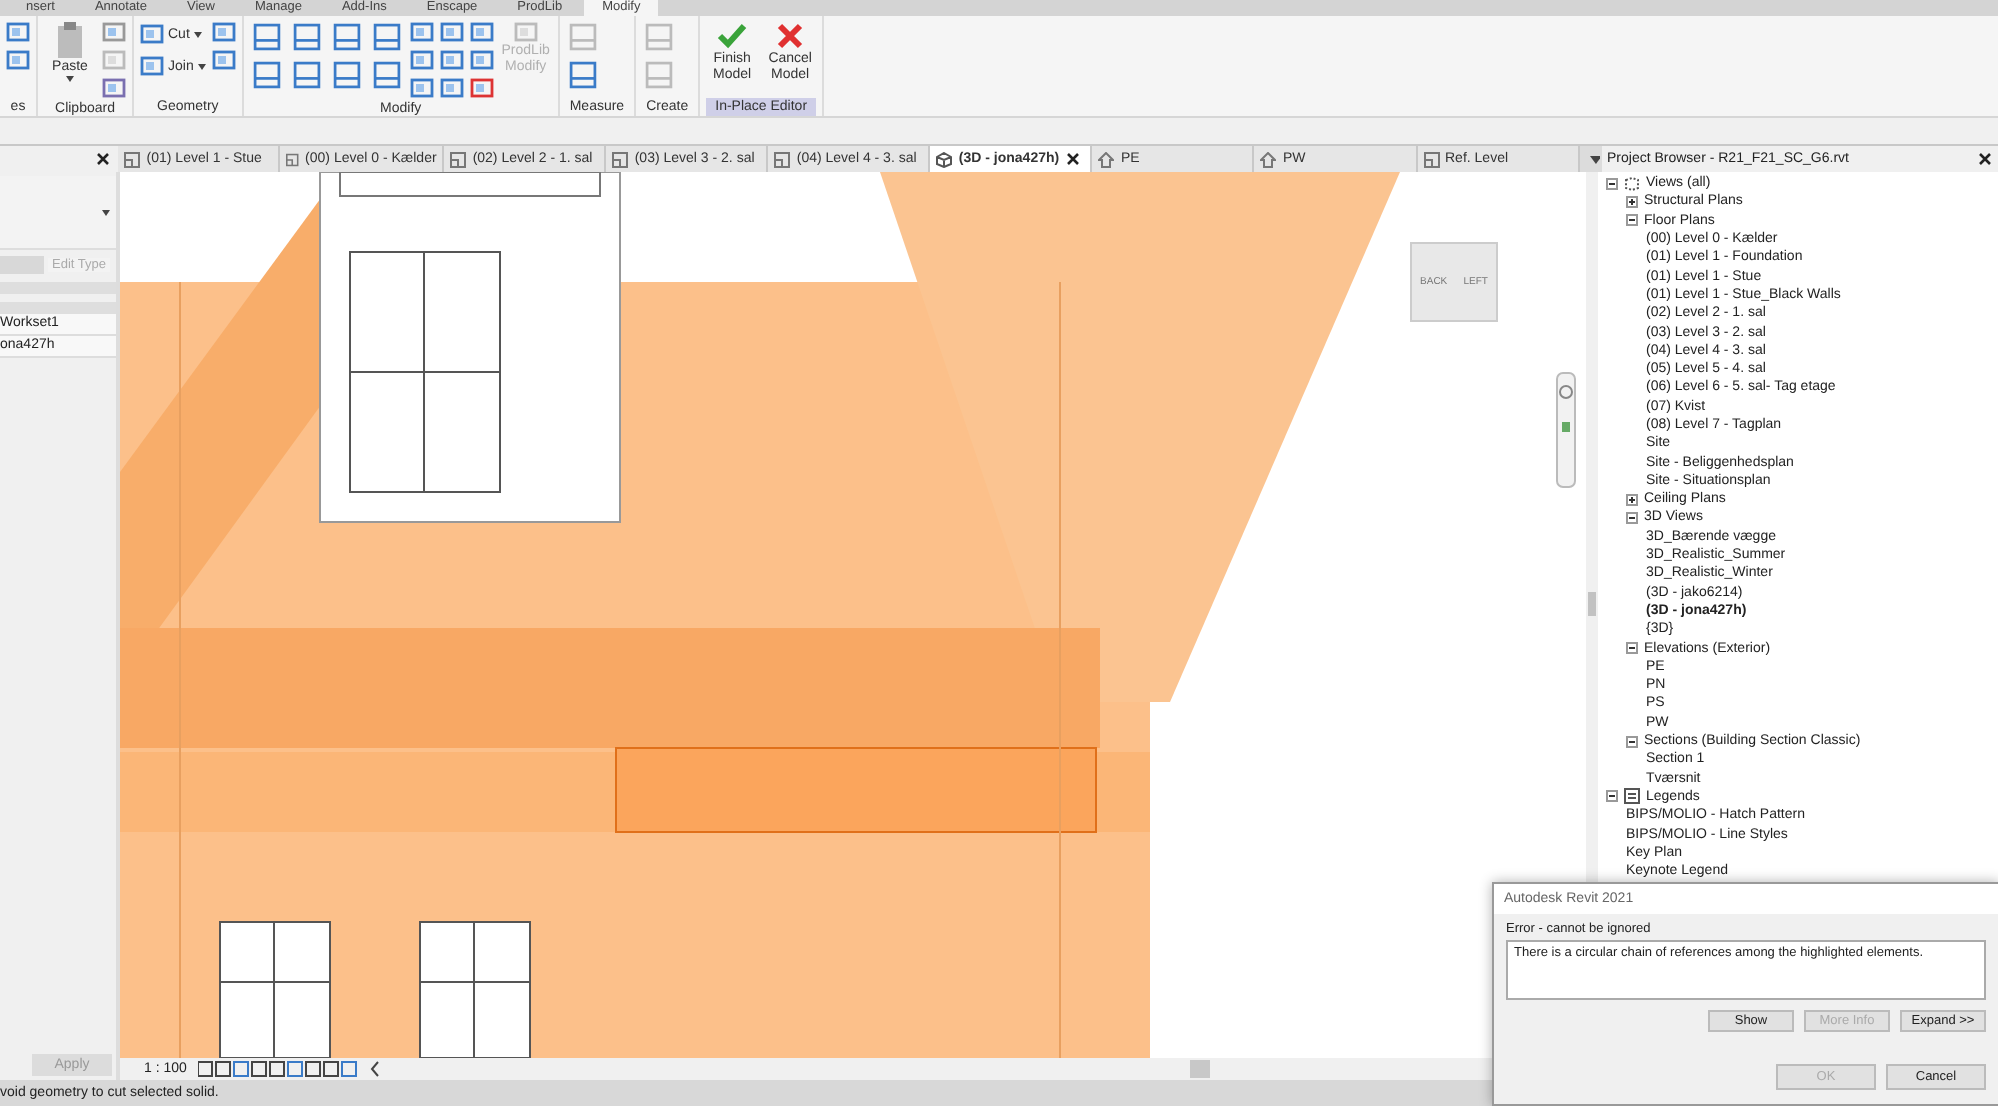  What do you see at coordinates (732, 36) in the screenshot?
I see `checkmark-icon` at bounding box center [732, 36].